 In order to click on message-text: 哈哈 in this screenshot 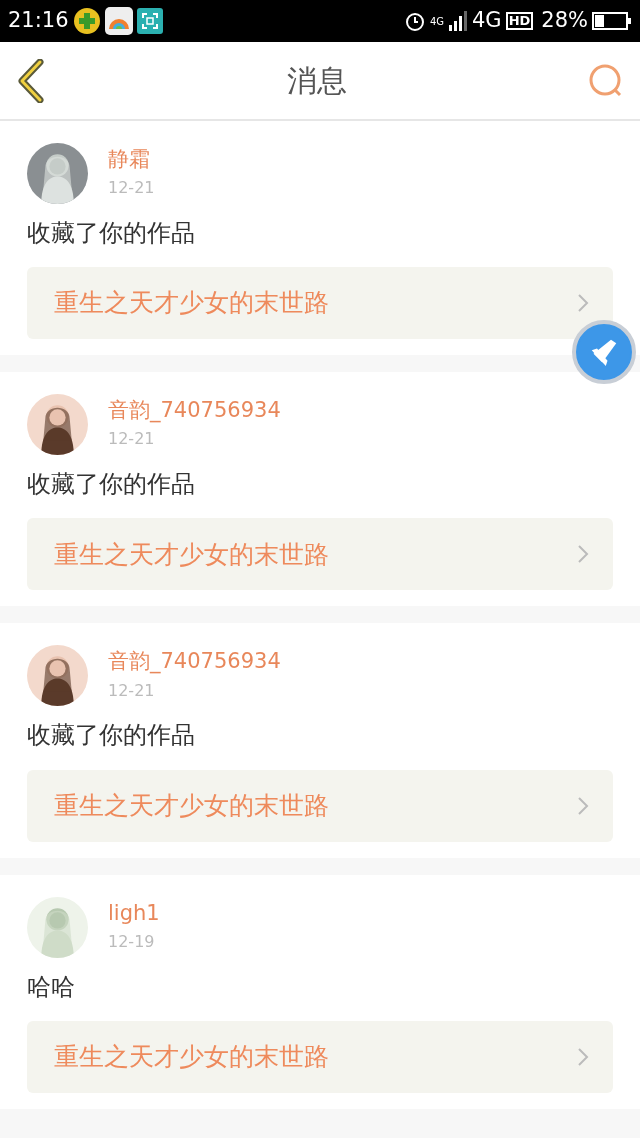, I will do `click(51, 987)`.